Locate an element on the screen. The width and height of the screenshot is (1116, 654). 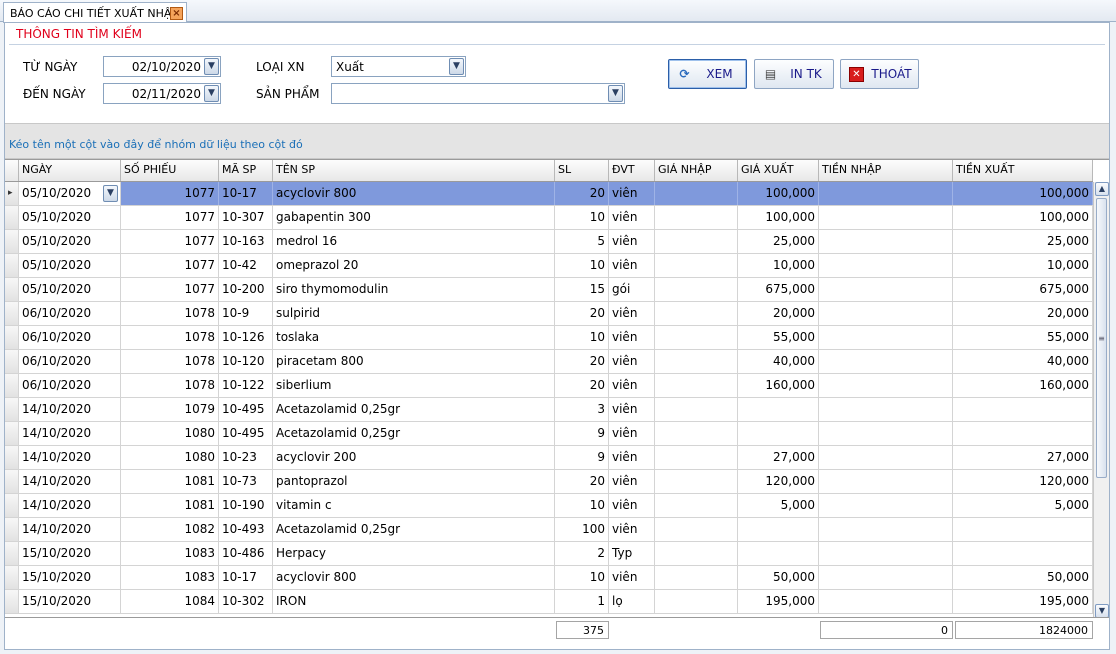
cell-date: 05/10/2020 ▼ is located at coordinates (70, 193).